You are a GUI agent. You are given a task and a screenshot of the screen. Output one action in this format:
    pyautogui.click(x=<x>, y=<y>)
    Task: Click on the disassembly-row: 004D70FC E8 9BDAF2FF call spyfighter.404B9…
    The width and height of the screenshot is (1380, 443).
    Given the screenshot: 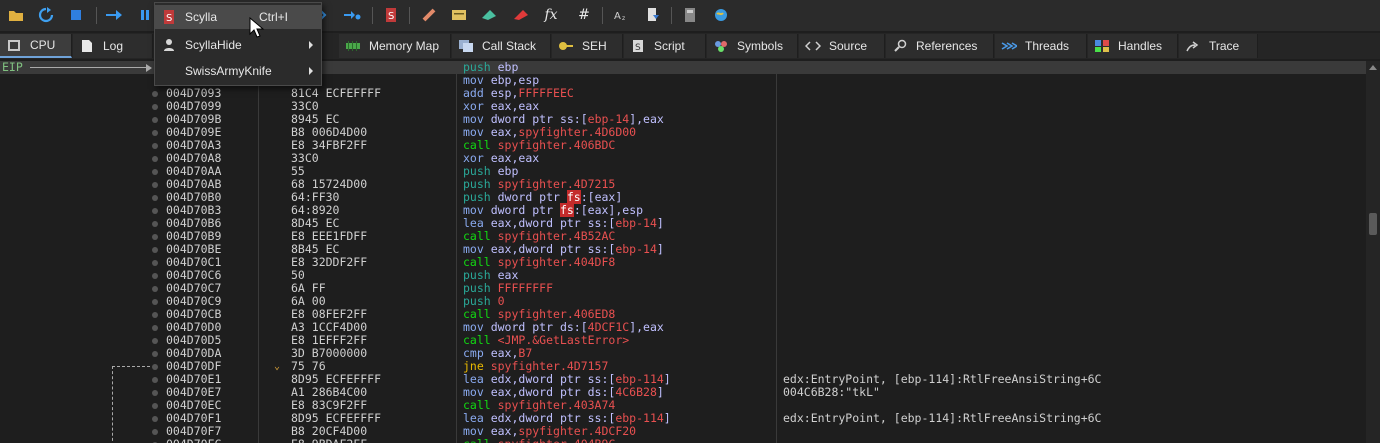 What is the action you would take?
    pyautogui.click(x=683, y=440)
    